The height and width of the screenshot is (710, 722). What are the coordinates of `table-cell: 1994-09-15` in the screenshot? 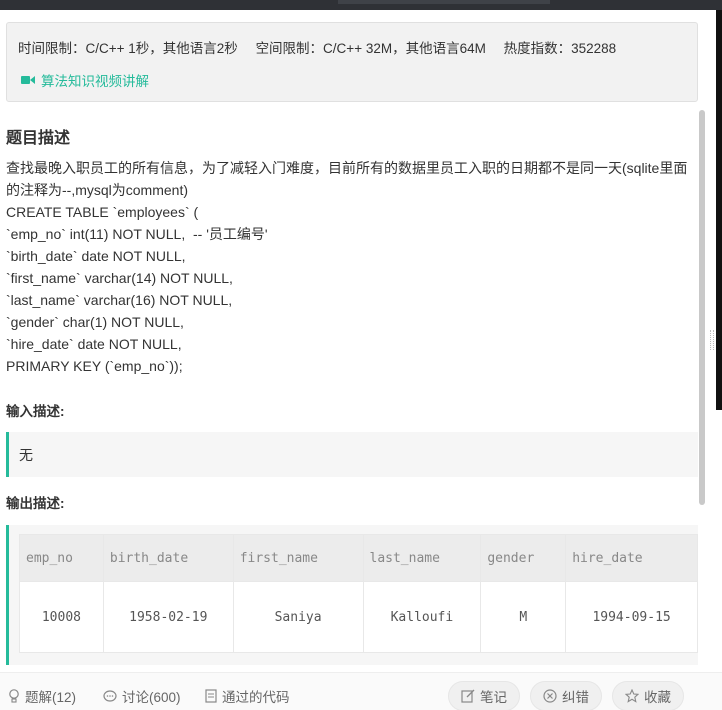 It's located at (631, 617).